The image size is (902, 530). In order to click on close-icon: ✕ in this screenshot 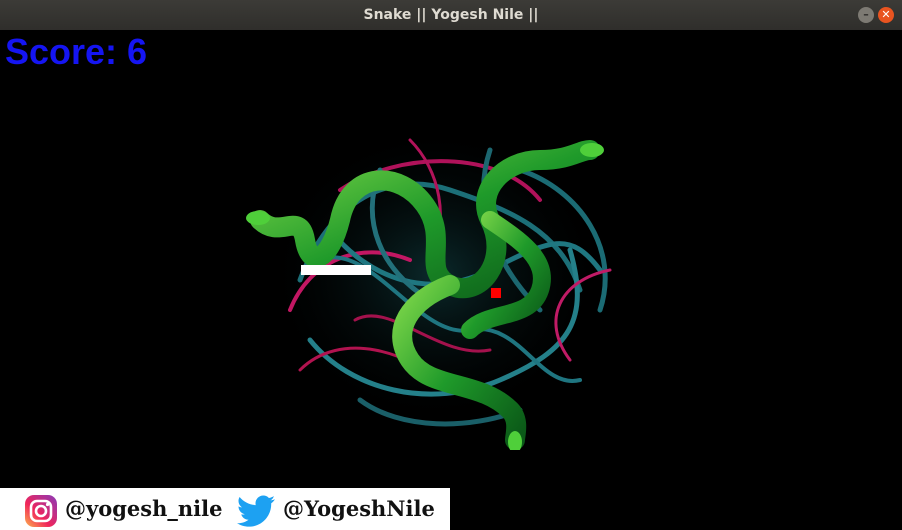, I will do `click(886, 14)`.